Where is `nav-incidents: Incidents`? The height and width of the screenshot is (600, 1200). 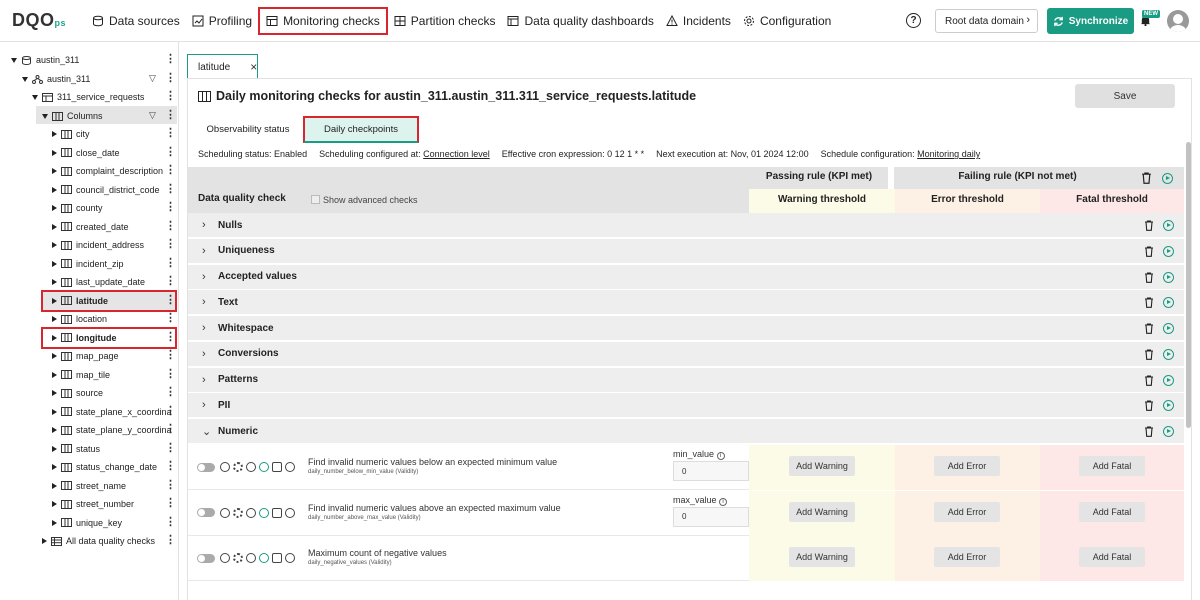 nav-incidents: Incidents is located at coordinates (698, 21).